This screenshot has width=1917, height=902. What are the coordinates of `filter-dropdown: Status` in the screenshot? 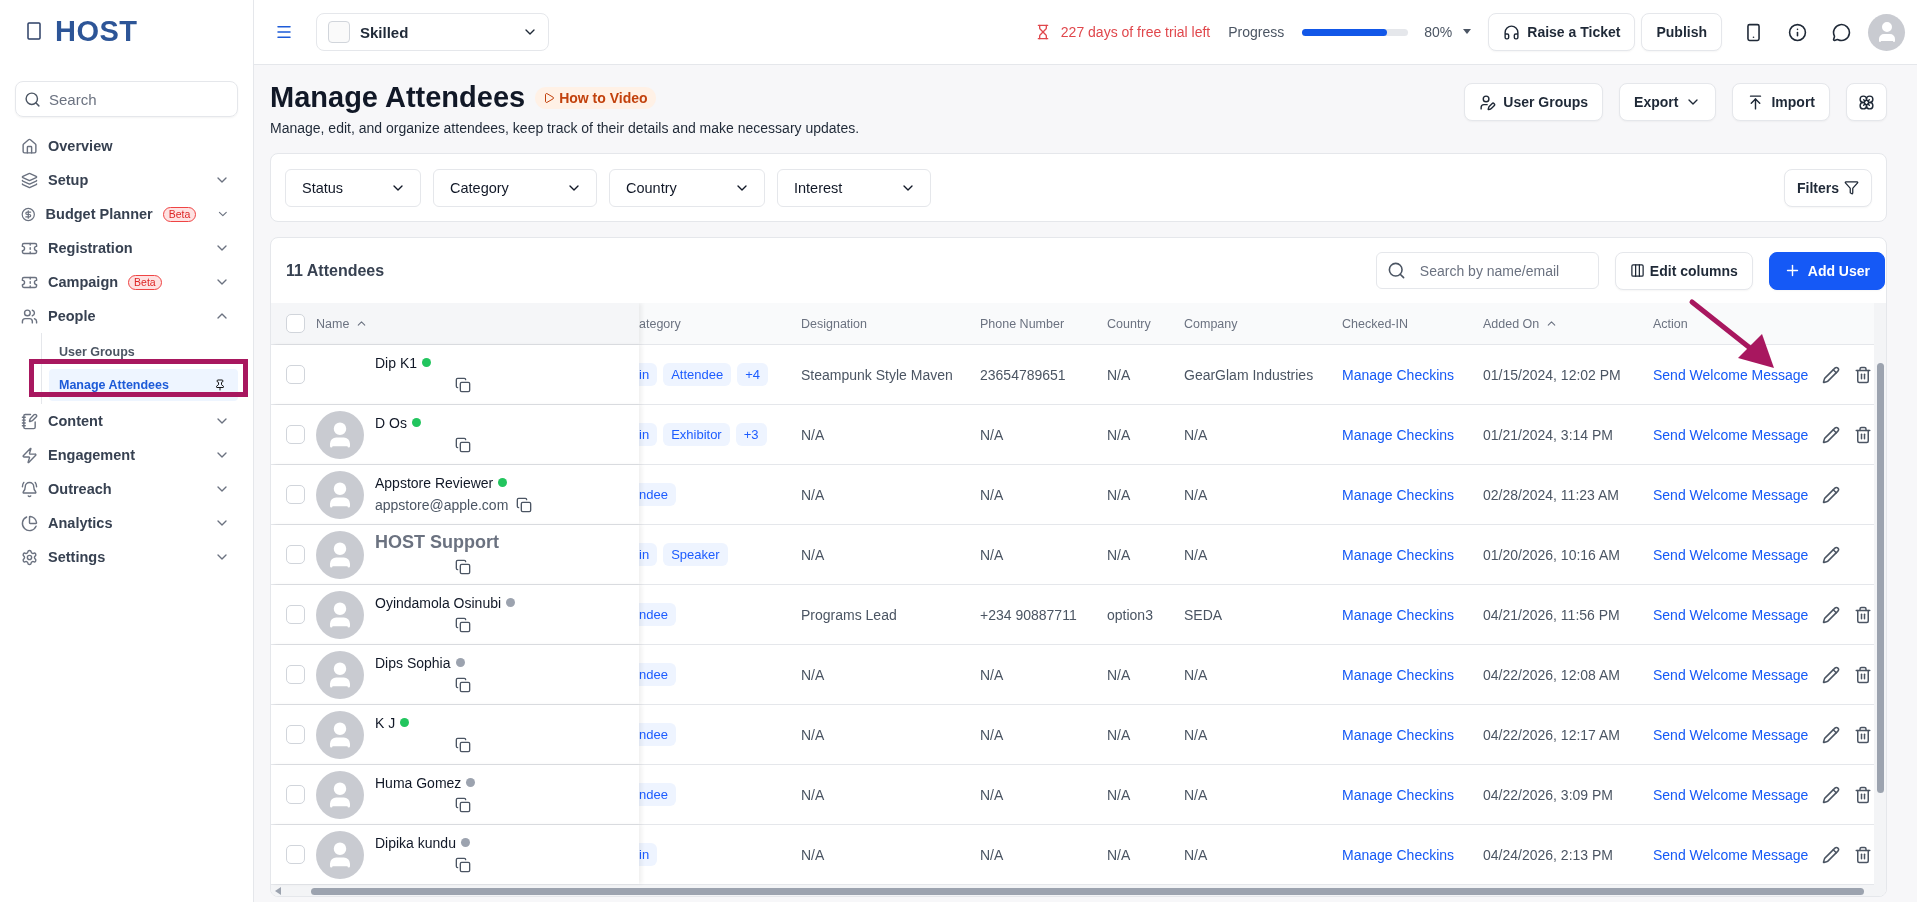 It's located at (353, 187).